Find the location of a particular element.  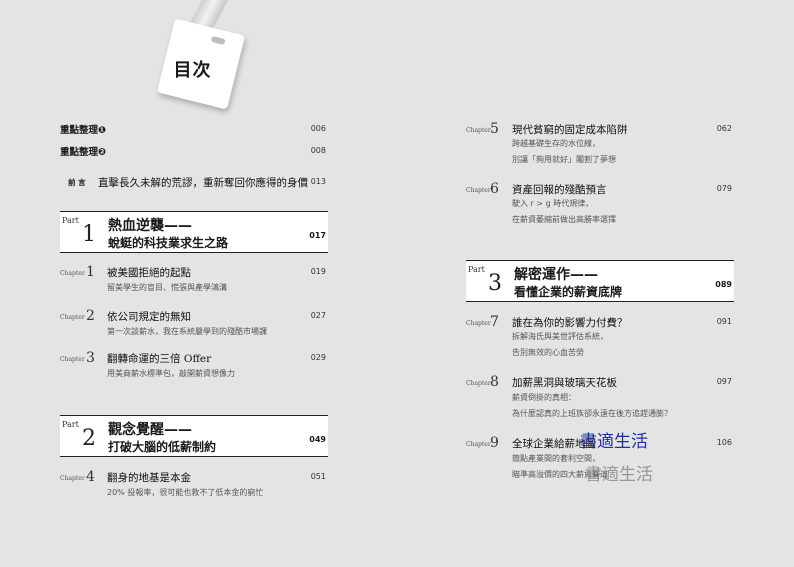

highlight-2-title: 重點整理❷ is located at coordinates (83, 152).